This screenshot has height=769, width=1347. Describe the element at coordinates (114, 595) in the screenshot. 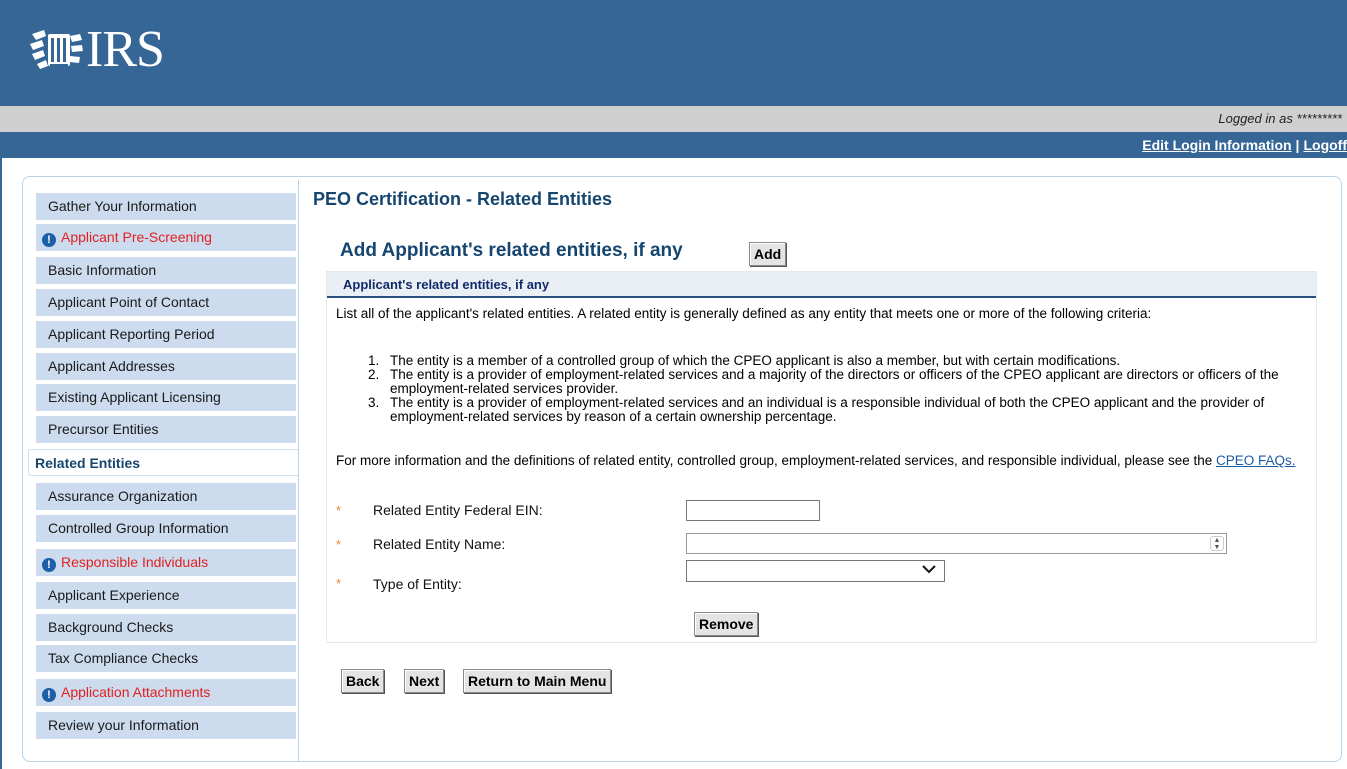

I see `nav-item-label: Applicant Experience` at that location.